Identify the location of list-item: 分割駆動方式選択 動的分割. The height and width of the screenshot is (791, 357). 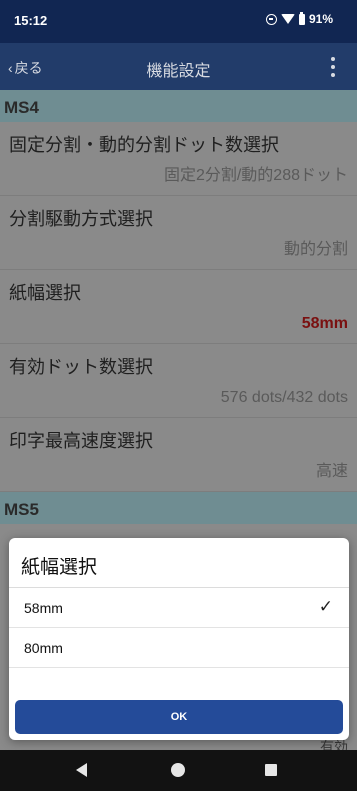
(178, 233).